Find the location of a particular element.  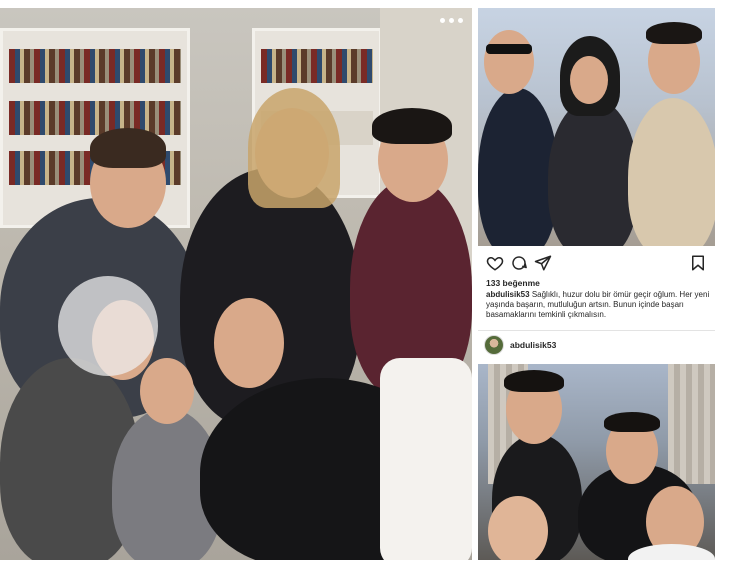

action-bar is located at coordinates (596, 264).